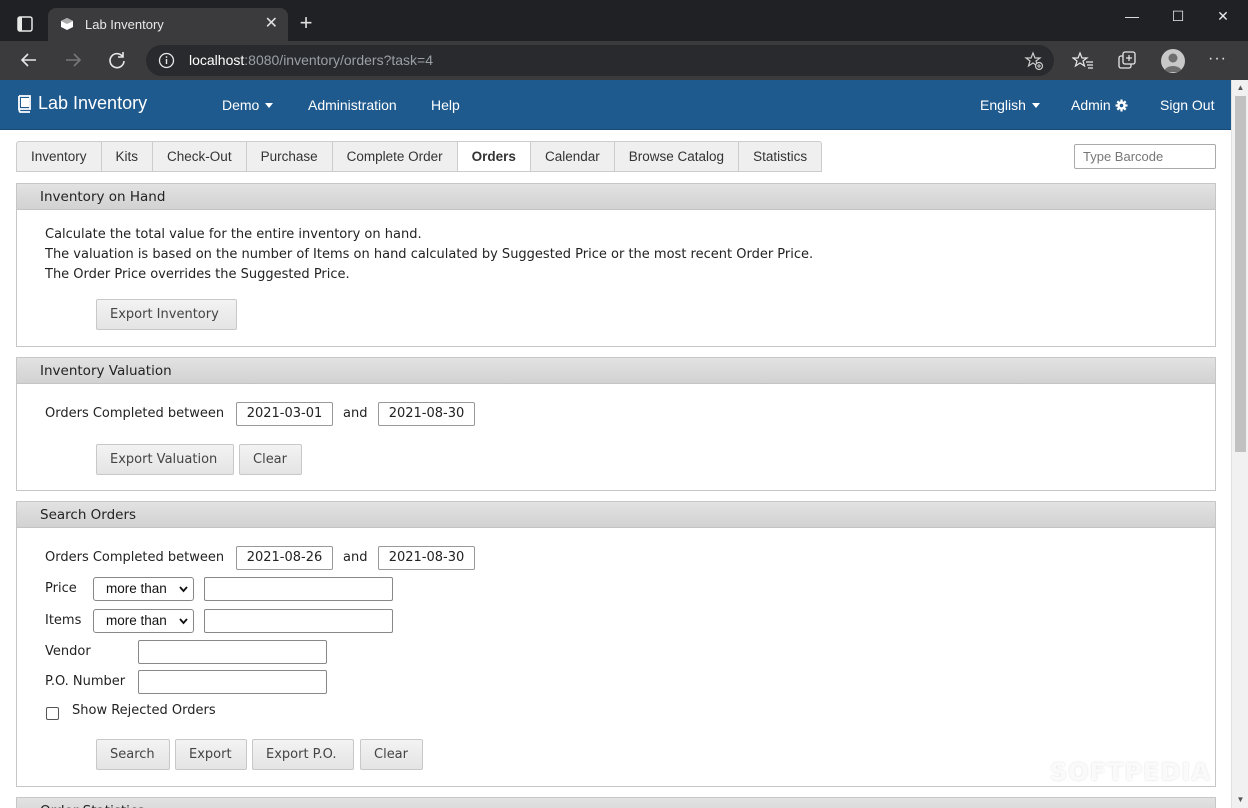 This screenshot has width=1248, height=808. Describe the element at coordinates (1178, 16) in the screenshot. I see `maximize-icon: ☐` at that location.